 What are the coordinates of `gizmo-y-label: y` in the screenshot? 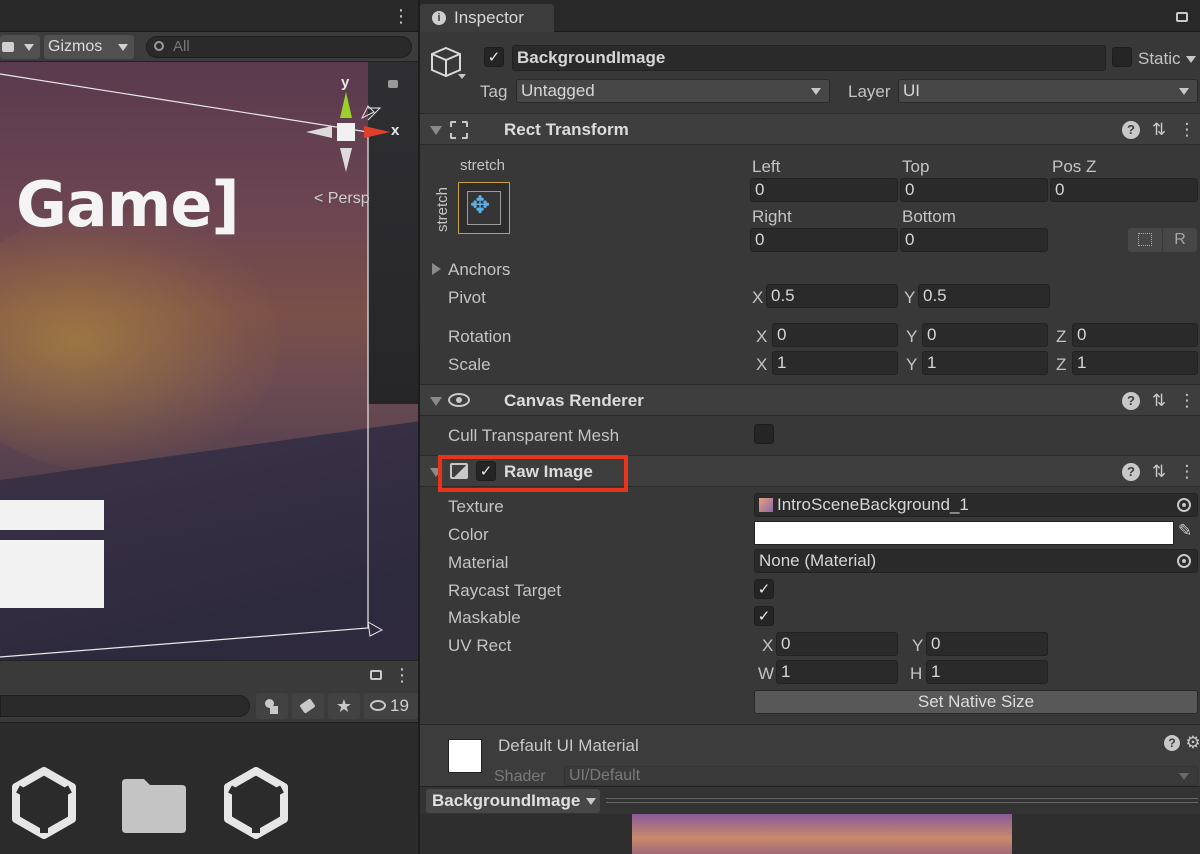 It's located at (345, 82).